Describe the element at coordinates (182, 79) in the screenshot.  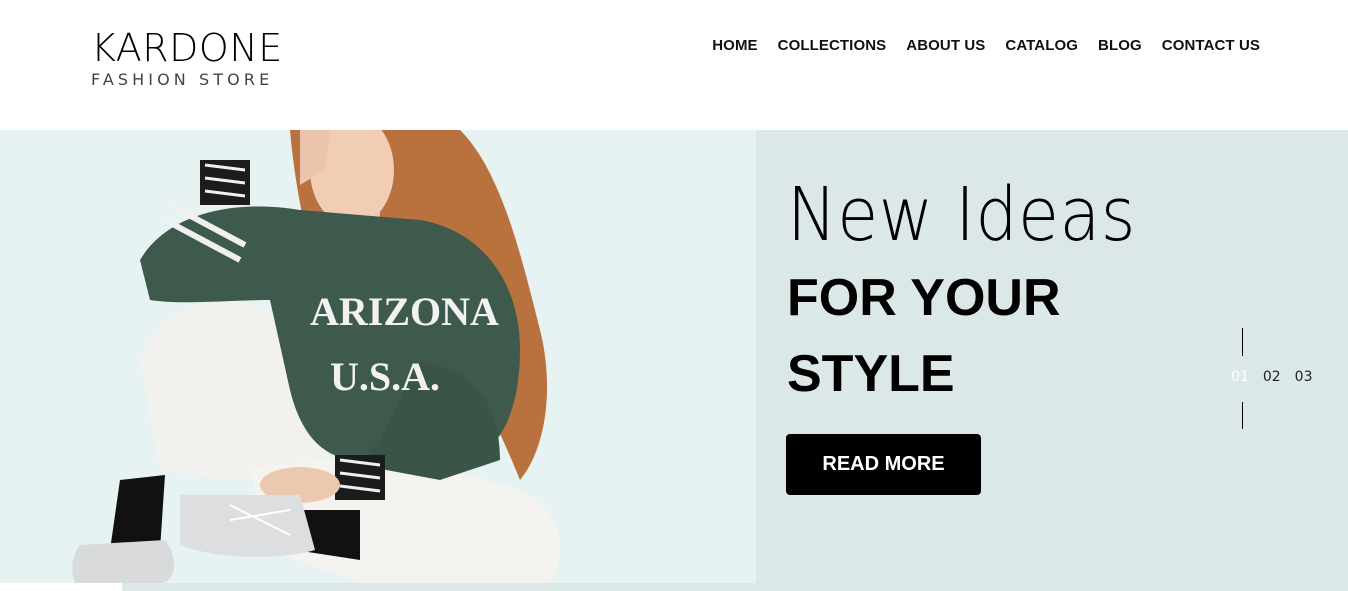
I see `brand-tagline: FASHION STORE` at that location.